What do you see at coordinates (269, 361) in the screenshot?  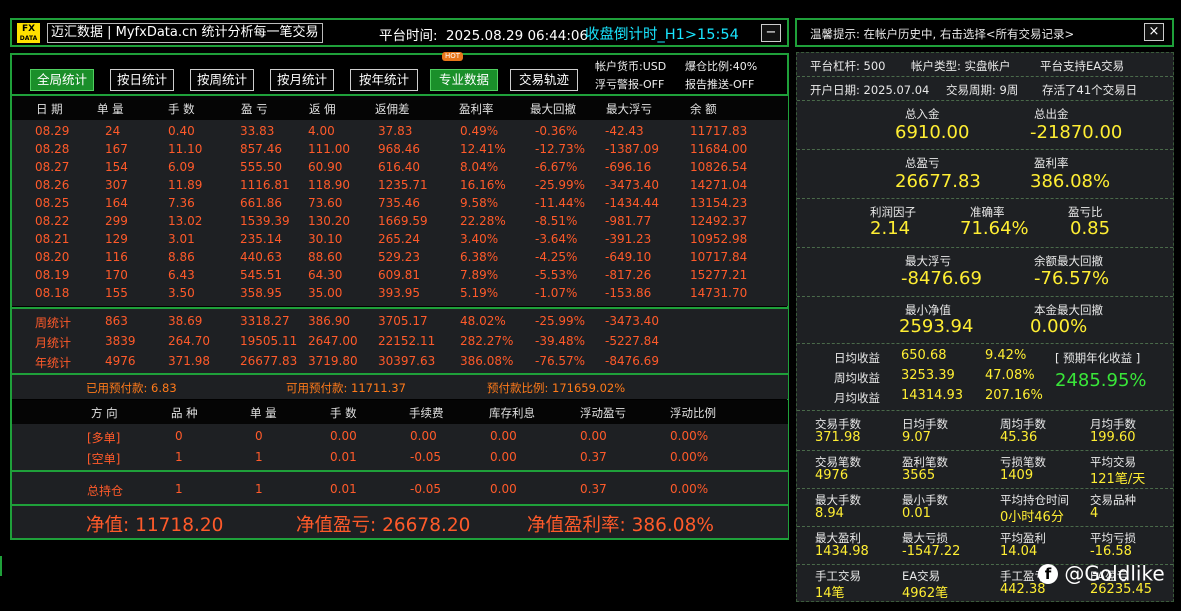 I see `summary-cell: 26677.83` at bounding box center [269, 361].